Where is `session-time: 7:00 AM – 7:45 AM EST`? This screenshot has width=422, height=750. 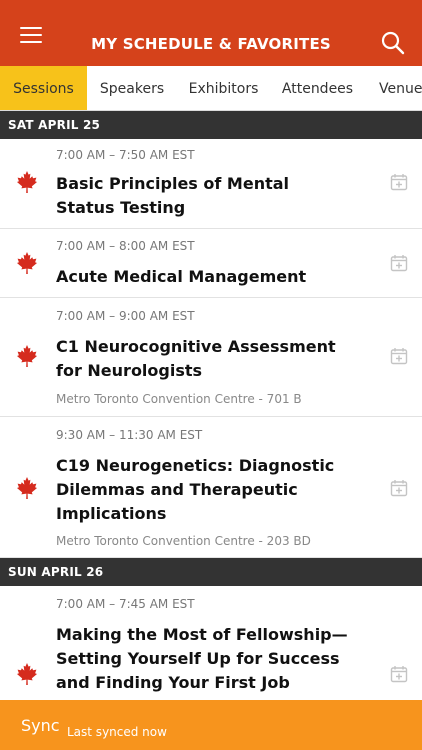 session-time: 7:00 AM – 7:45 AM EST is located at coordinates (125, 604).